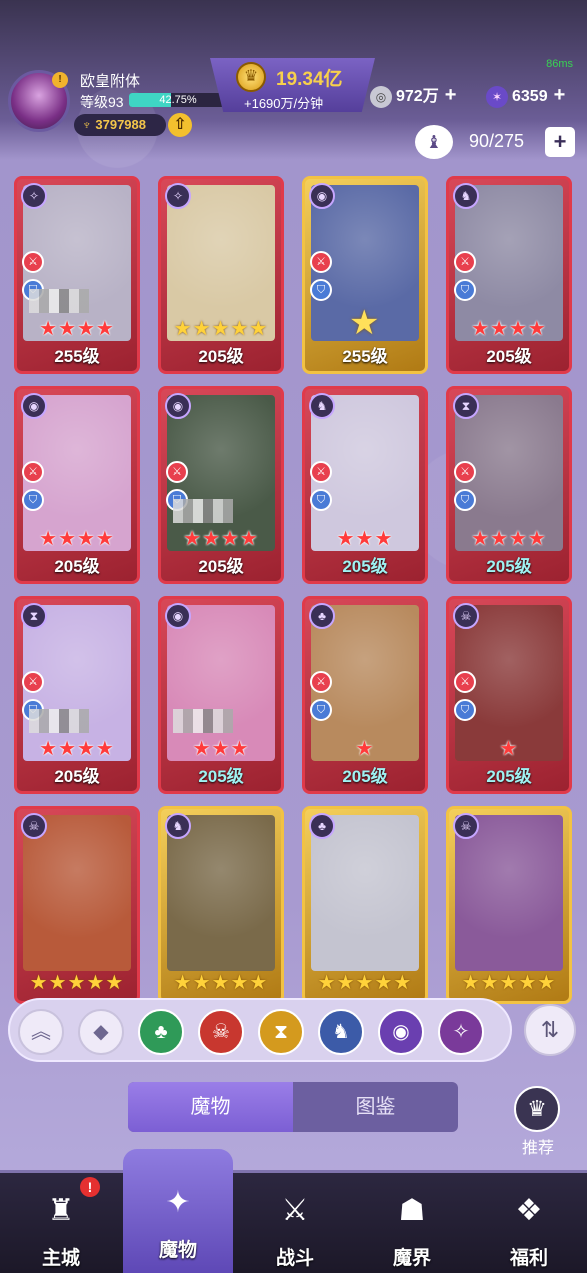  I want to click on battle-shield-icon: ⚔, so click(295, 1210).